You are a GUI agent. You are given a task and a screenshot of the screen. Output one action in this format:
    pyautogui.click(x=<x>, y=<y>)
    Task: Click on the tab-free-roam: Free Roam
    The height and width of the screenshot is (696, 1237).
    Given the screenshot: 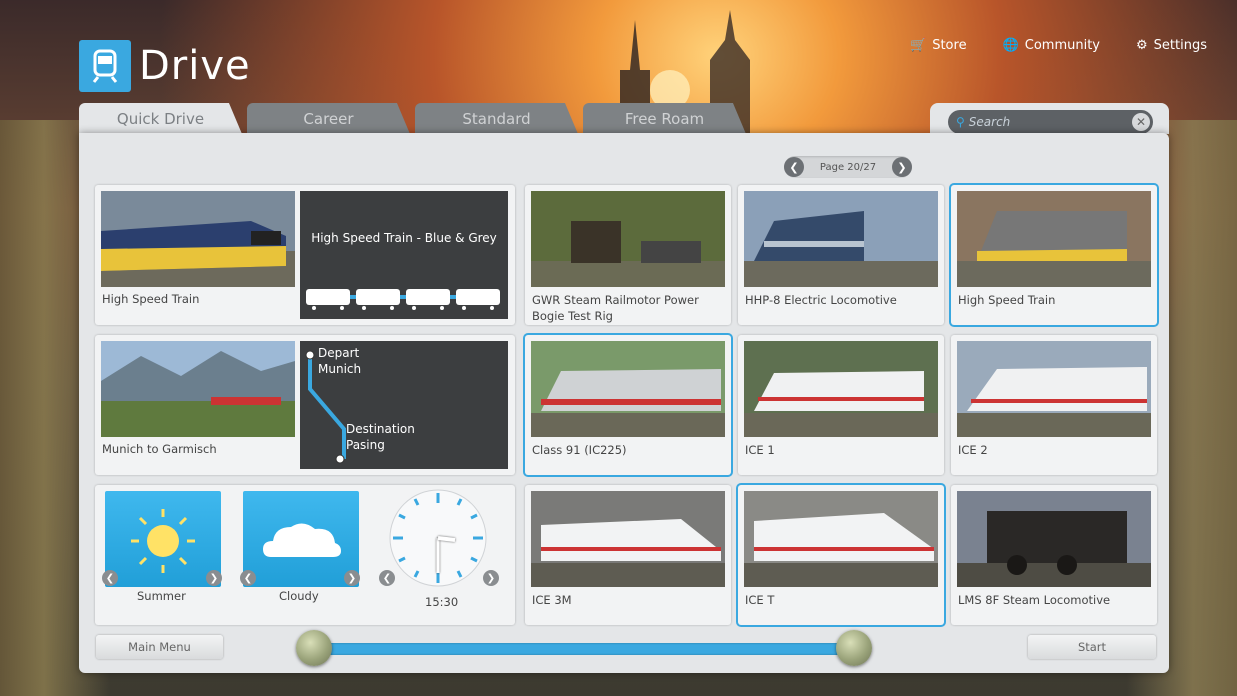 What is the action you would take?
    pyautogui.click(x=664, y=118)
    